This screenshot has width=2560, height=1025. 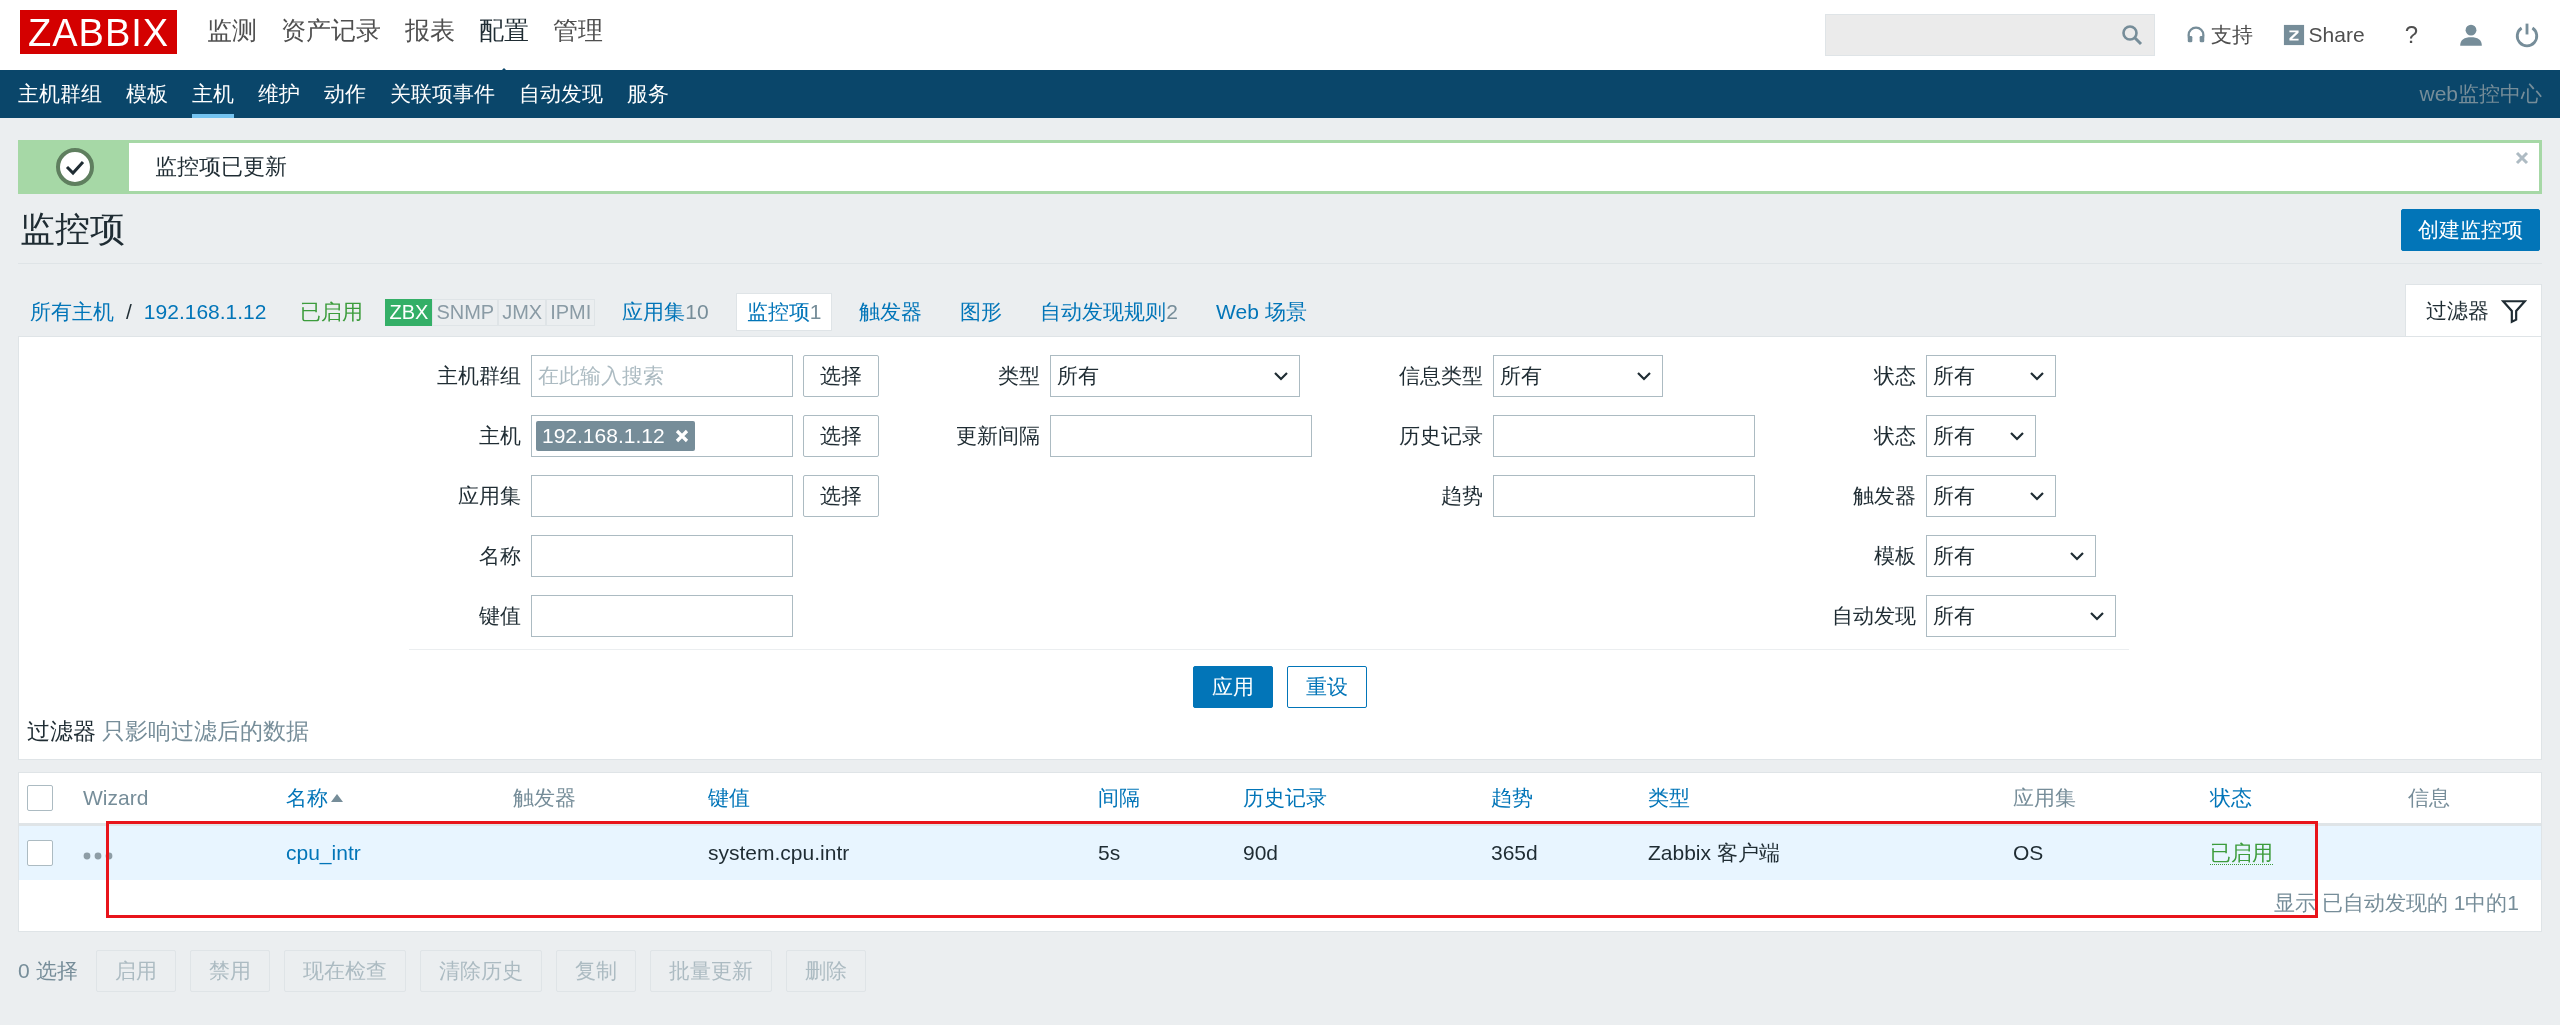 I want to click on sub-menu-item: 动作, so click(x=345, y=94).